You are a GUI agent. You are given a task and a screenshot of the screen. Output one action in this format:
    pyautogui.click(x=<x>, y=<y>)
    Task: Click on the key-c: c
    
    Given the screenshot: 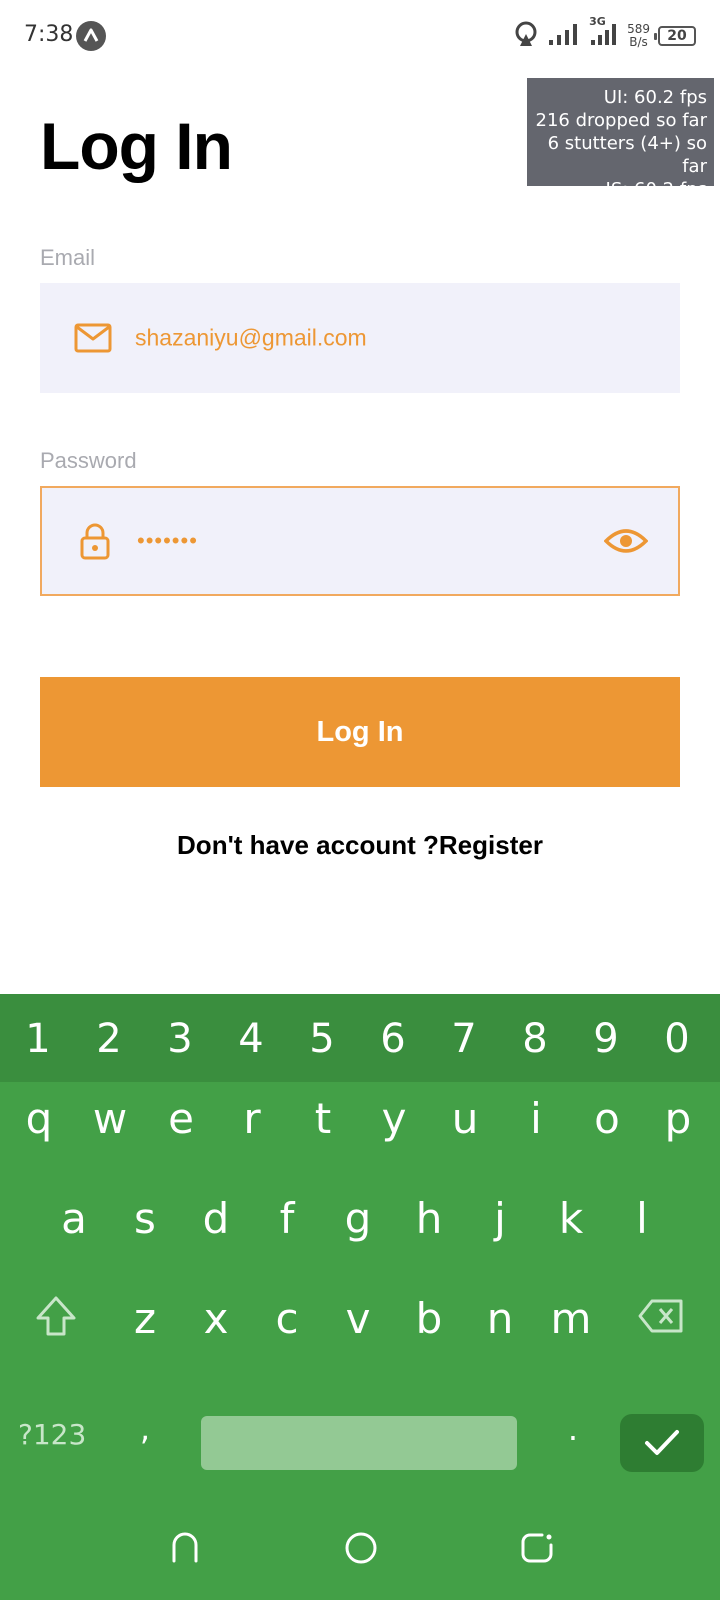 What is the action you would take?
    pyautogui.click(x=287, y=1318)
    